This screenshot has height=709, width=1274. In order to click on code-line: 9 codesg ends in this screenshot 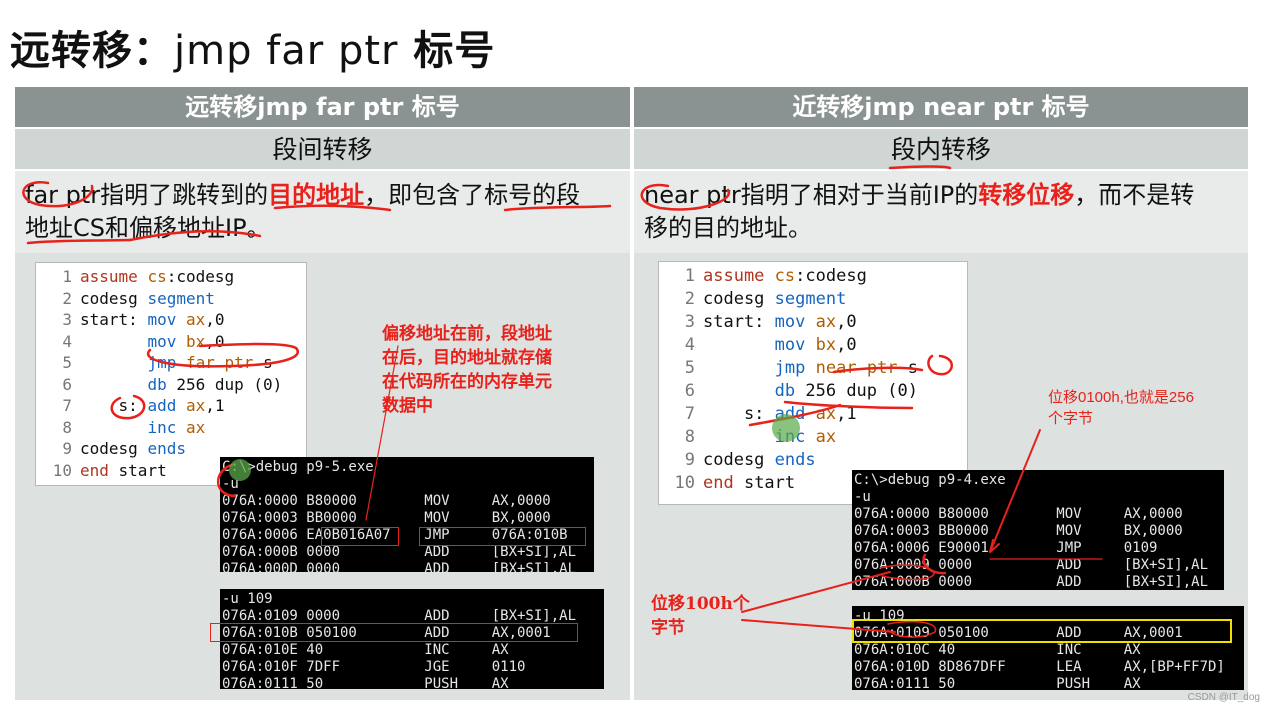, I will do `click(813, 460)`.